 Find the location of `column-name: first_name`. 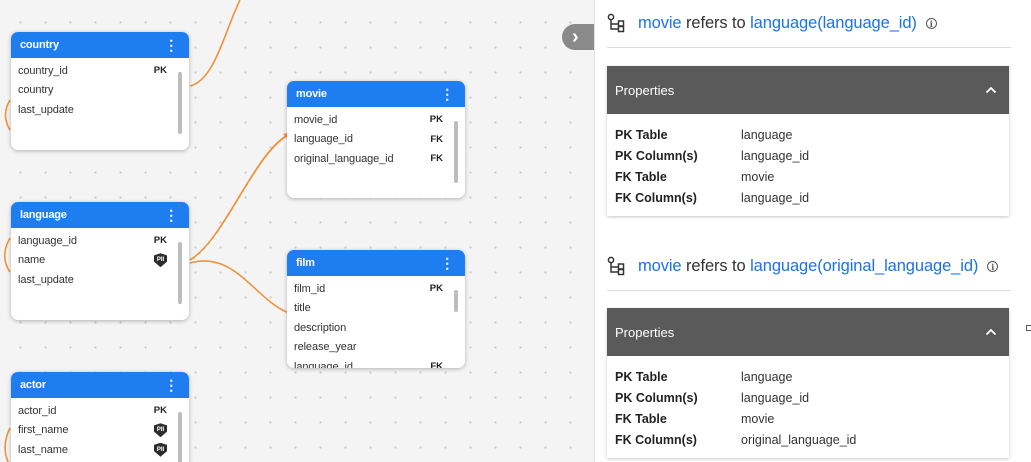

column-name: first_name is located at coordinates (43, 430).